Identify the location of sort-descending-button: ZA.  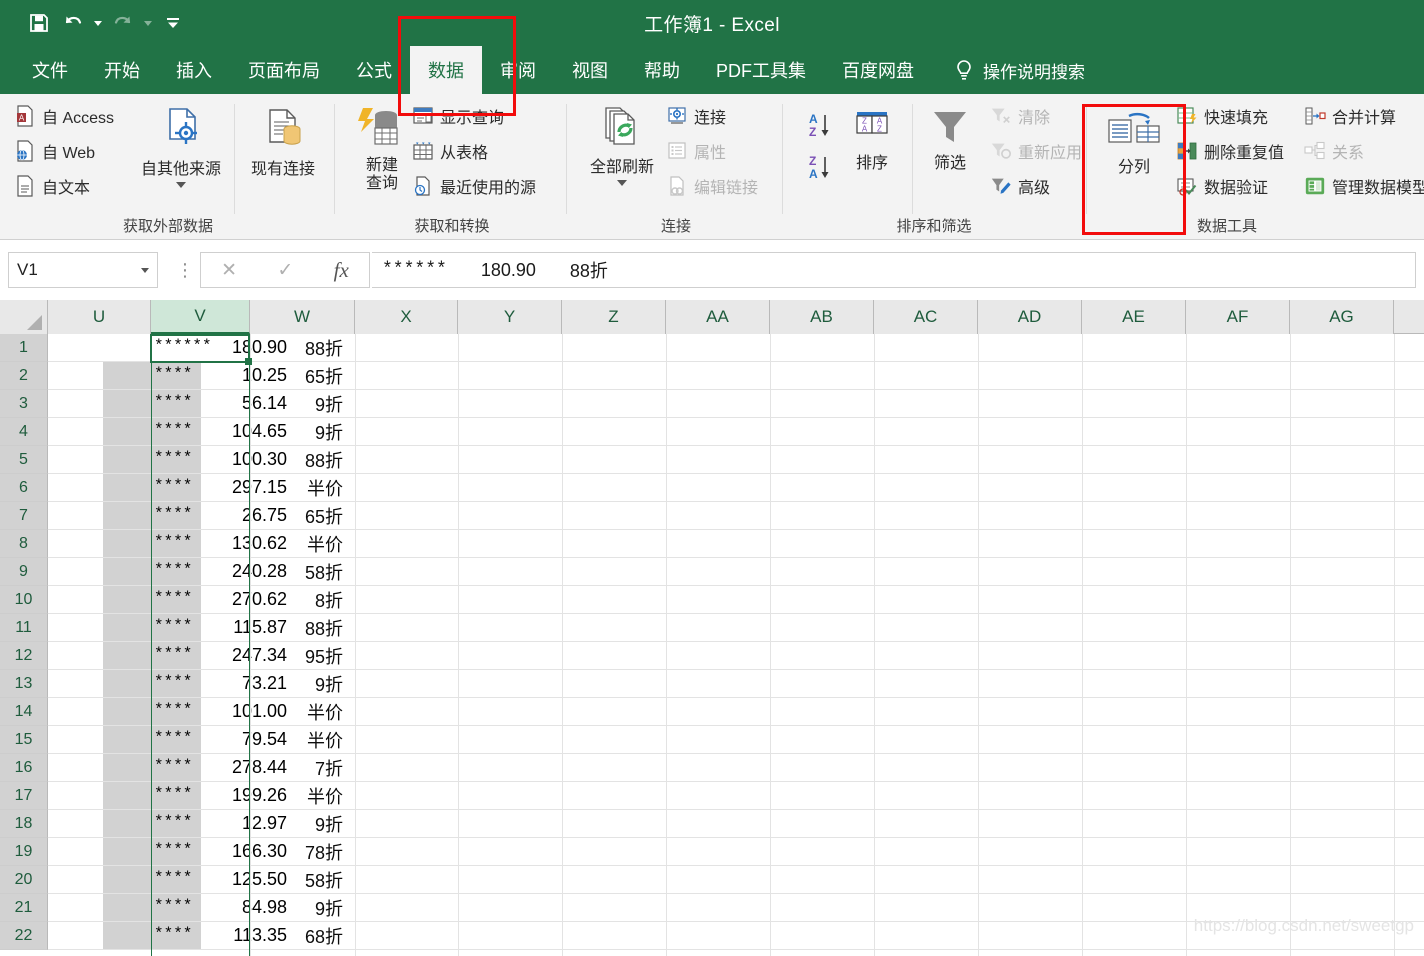
(821, 170).